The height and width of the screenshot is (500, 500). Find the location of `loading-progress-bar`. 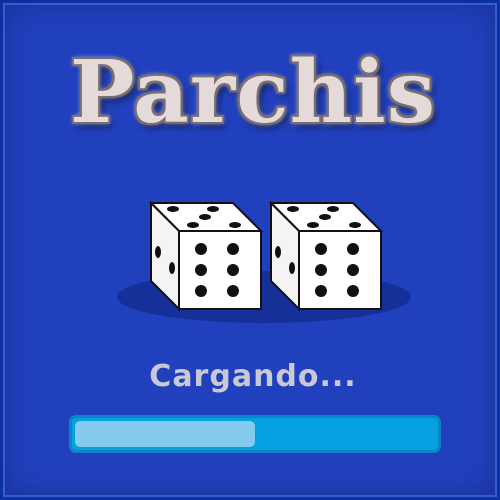

loading-progress-bar is located at coordinates (255, 434).